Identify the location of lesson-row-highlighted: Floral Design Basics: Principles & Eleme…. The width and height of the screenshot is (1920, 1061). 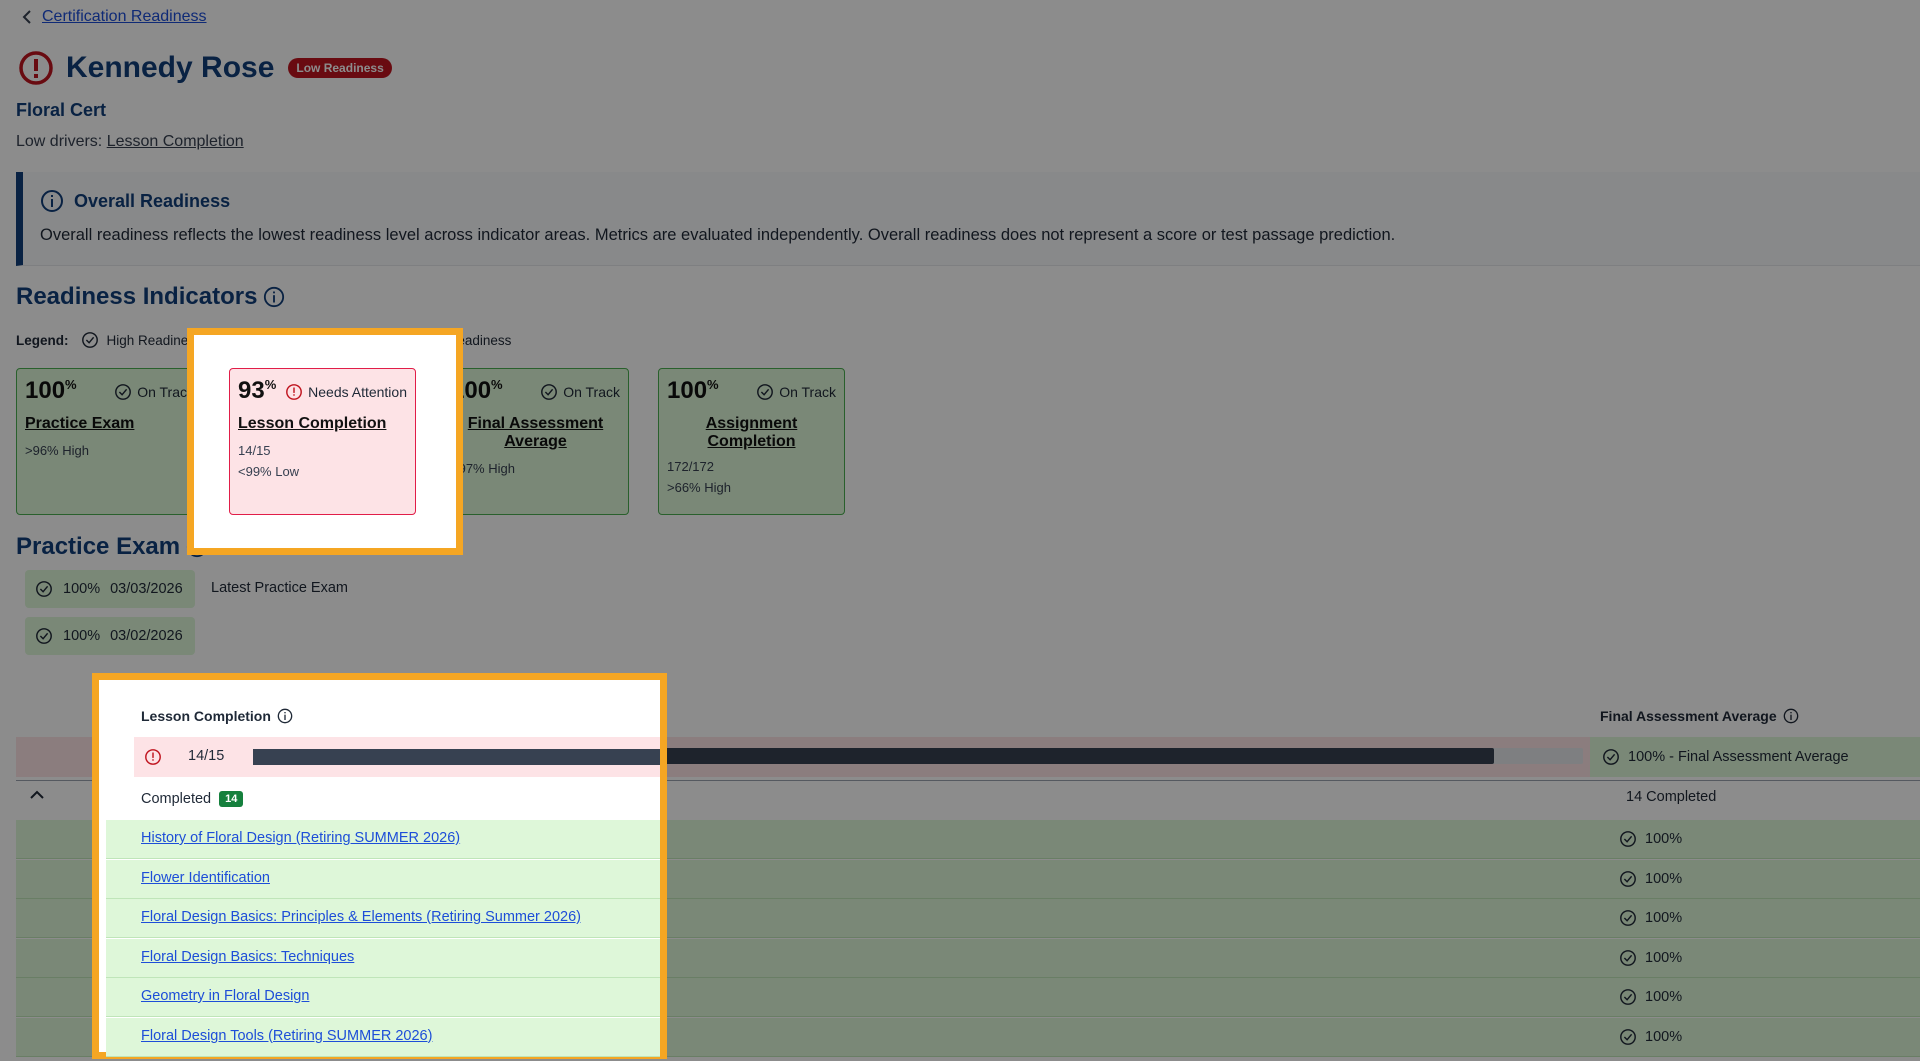
(383, 918).